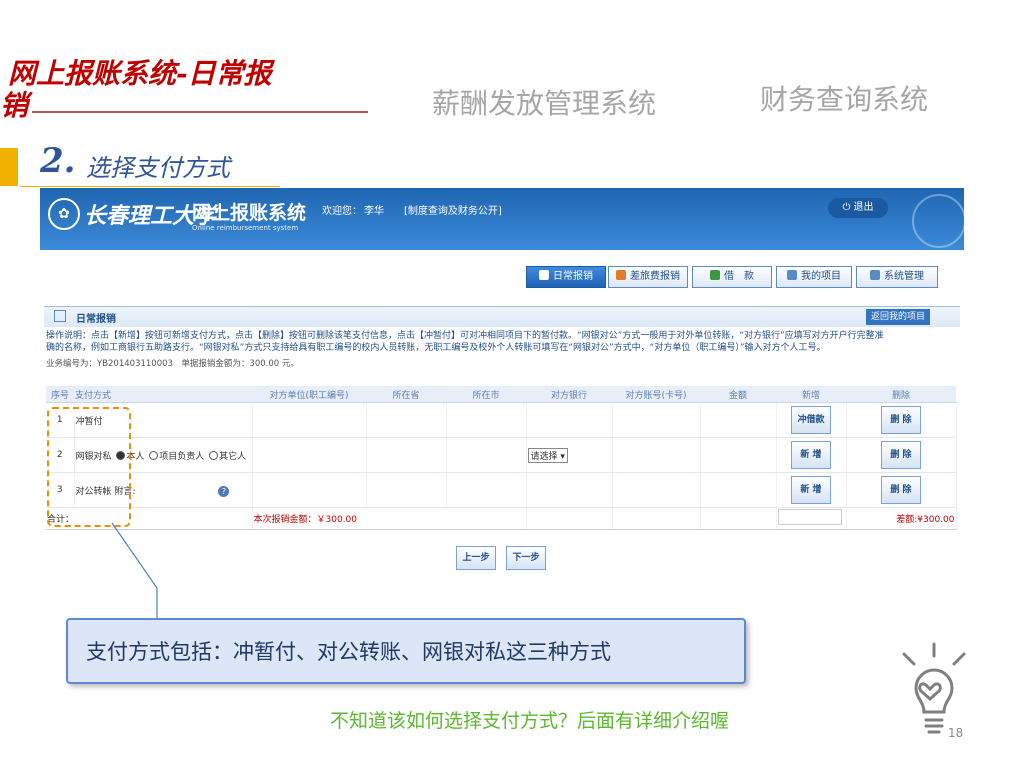 Image resolution: width=1024 pixels, height=768 pixels. What do you see at coordinates (64, 214) in the screenshot?
I see `university-seal-icon: ✿` at bounding box center [64, 214].